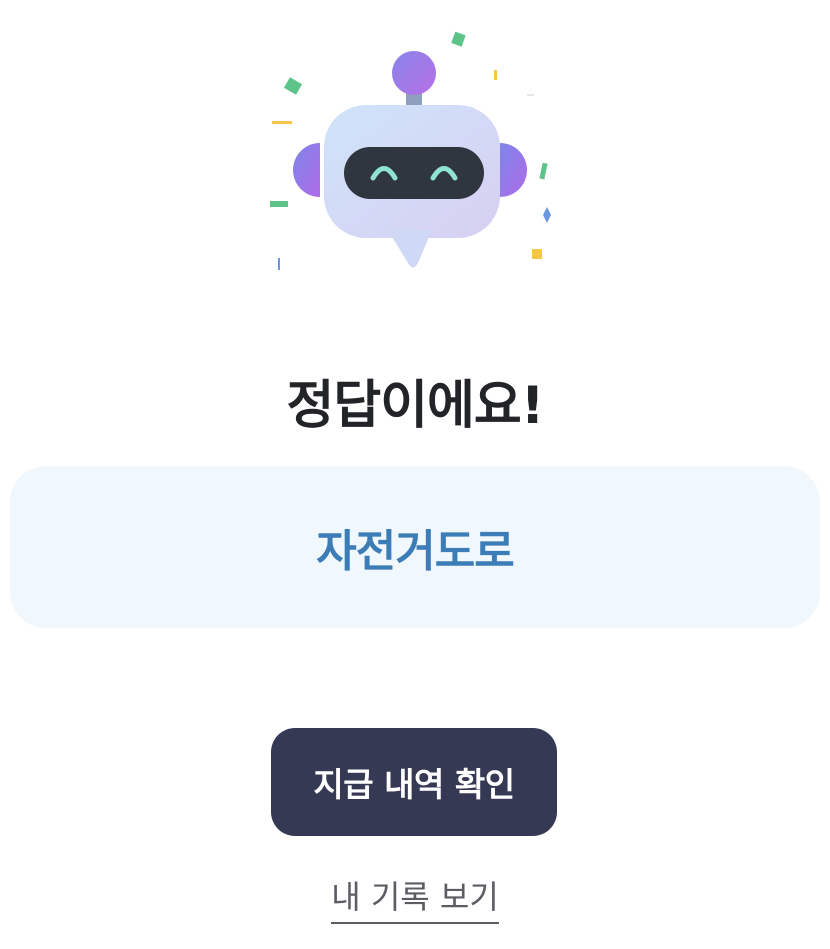 This screenshot has height=949, width=830. Describe the element at coordinates (415, 551) in the screenshot. I see `answer-text: 자전거도로` at that location.